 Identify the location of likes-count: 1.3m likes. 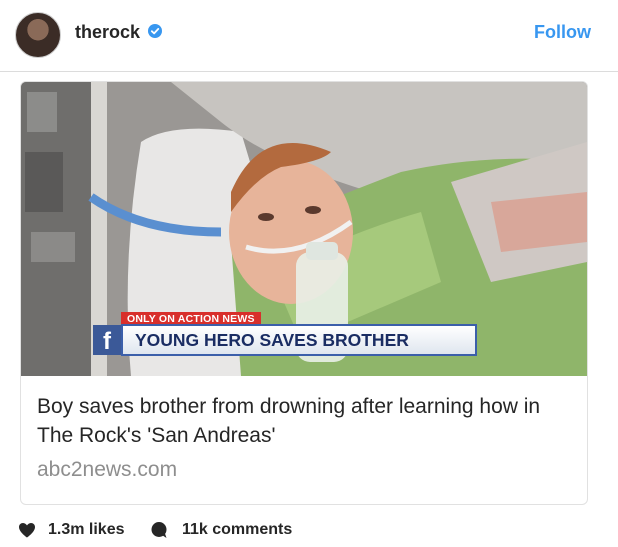
(86, 530).